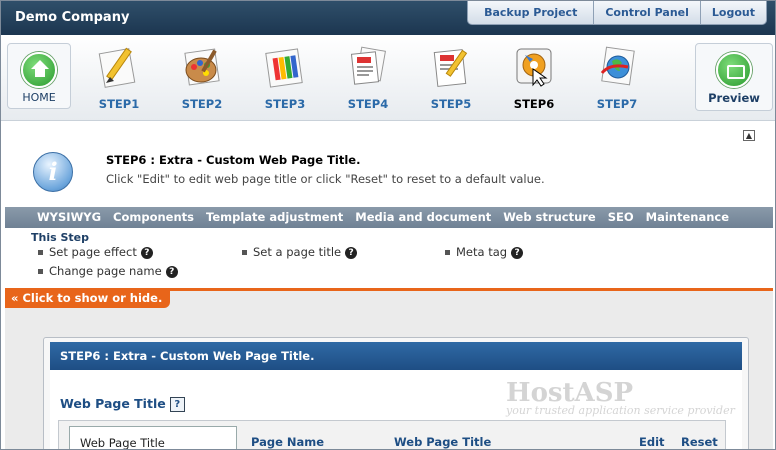  Describe the element at coordinates (53, 172) in the screenshot. I see `info-icon: i` at that location.